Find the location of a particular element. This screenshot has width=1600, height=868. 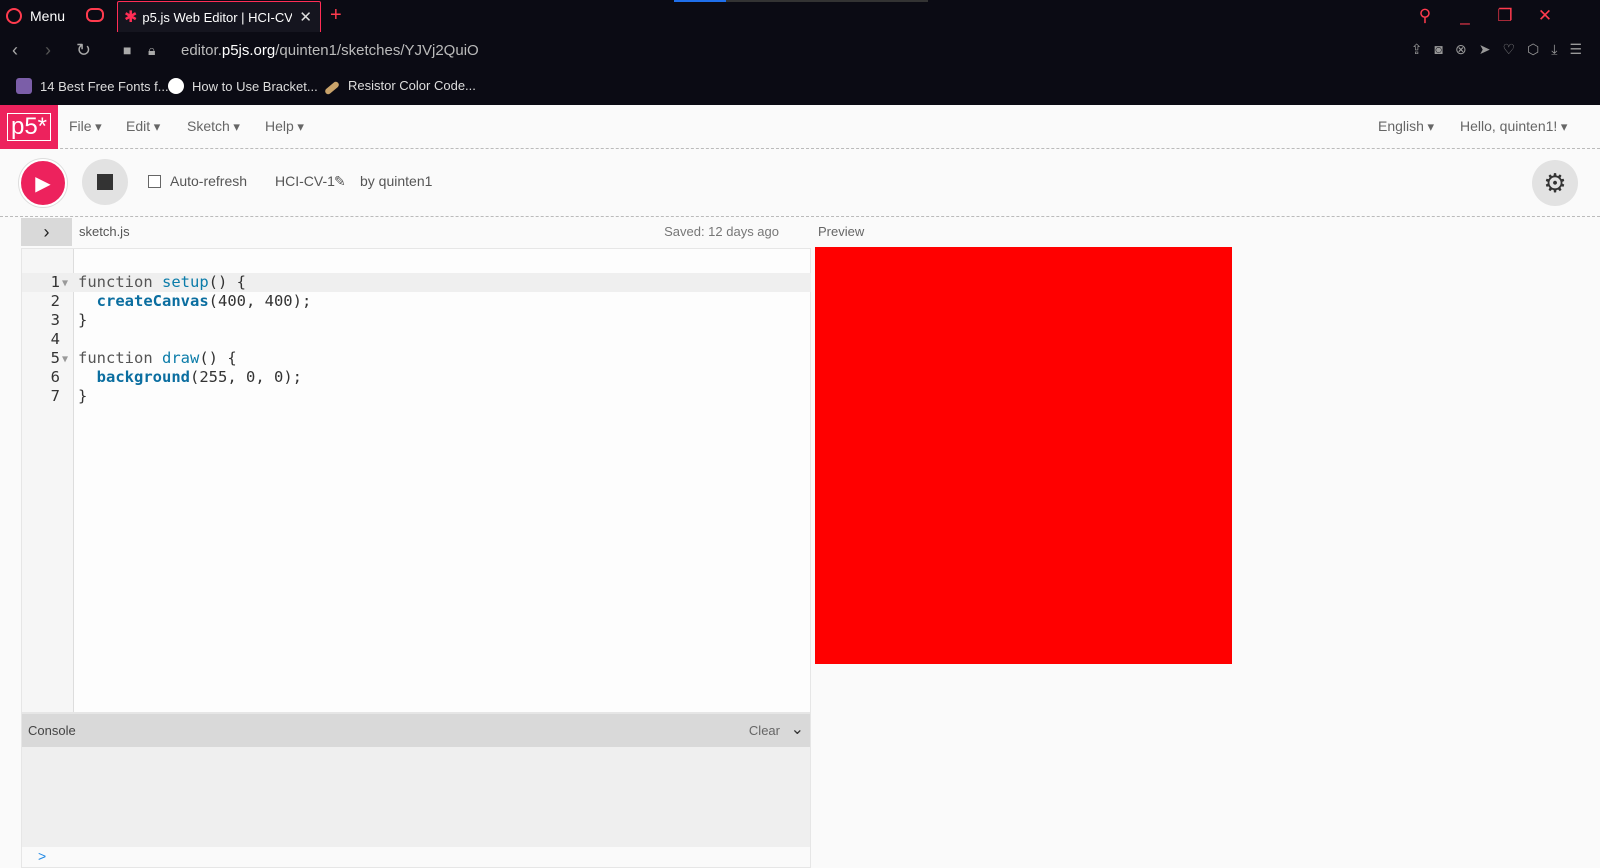

browser-menu-label: Menu is located at coordinates (48, 16).